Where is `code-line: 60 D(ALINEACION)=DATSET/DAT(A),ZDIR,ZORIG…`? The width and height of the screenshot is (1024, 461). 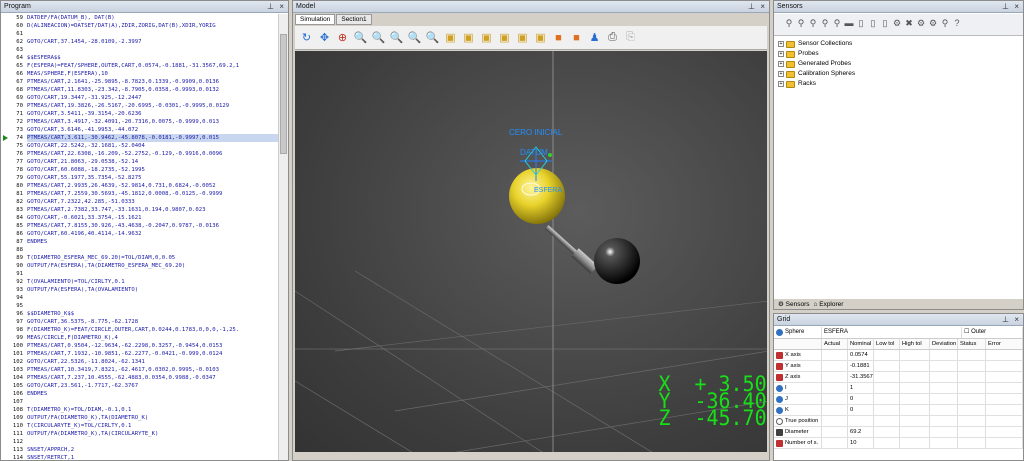 code-line: 60 D(ALINEACION)=DATSET/DAT(A),ZDIR,ZORIG… is located at coordinates (139, 26).